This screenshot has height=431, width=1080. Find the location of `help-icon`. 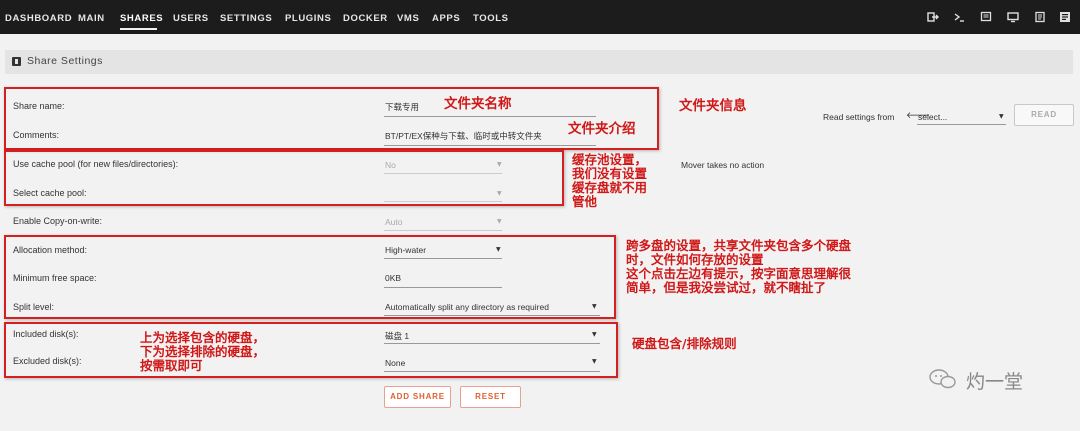

help-icon is located at coordinates (1065, 17).